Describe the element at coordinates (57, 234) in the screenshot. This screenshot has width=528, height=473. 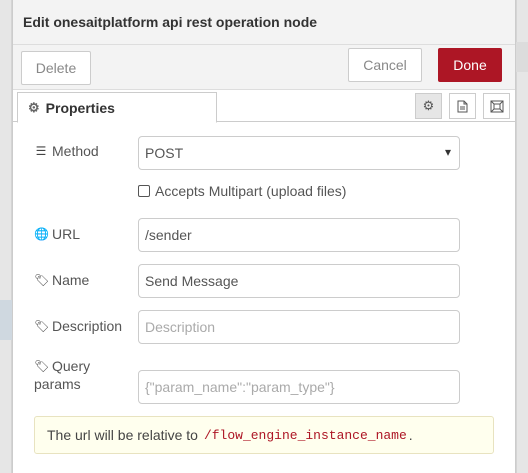
I see `url-label: 🌐 URL` at that location.